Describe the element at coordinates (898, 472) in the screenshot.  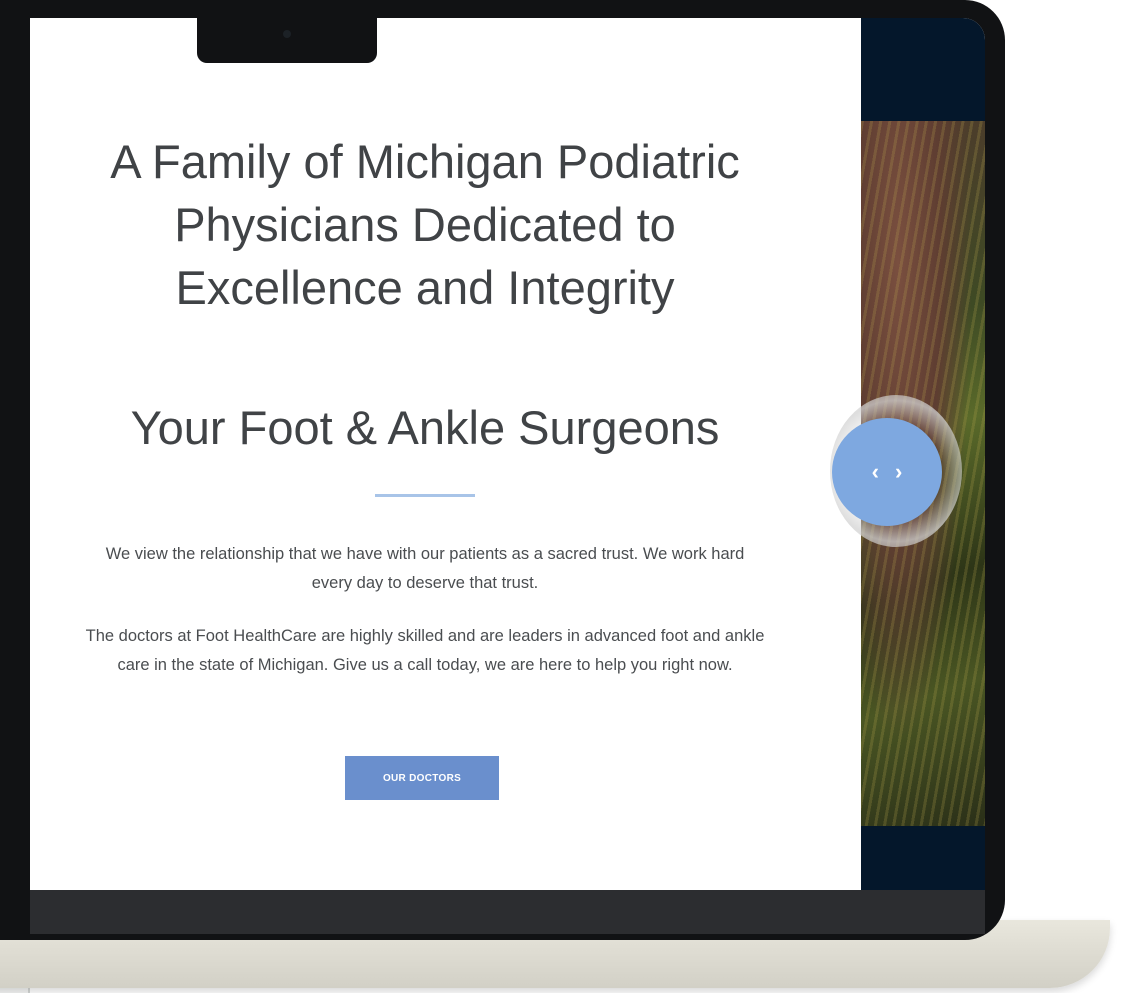
I see `chevron-right-icon: ›` at that location.